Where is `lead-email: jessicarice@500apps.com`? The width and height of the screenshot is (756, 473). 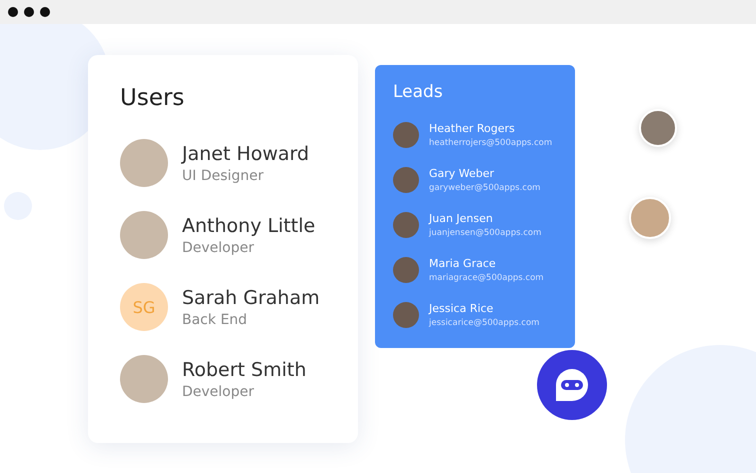
lead-email: jessicarice@500apps.com is located at coordinates (484, 323).